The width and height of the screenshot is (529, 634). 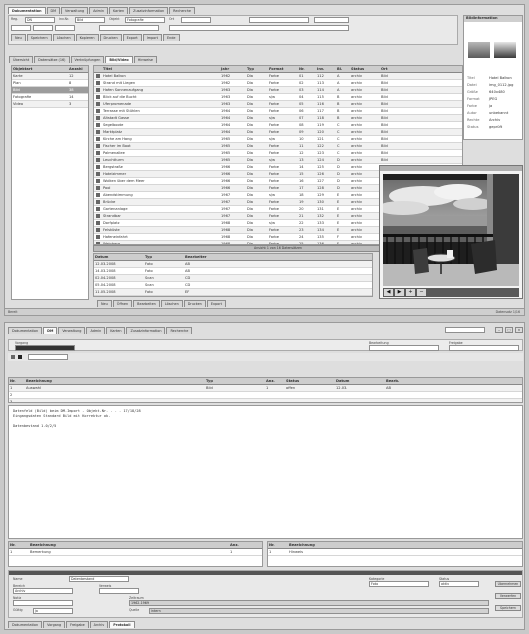 I want to click on task-header-cell: Bezeichnung, so click(x=115, y=381).